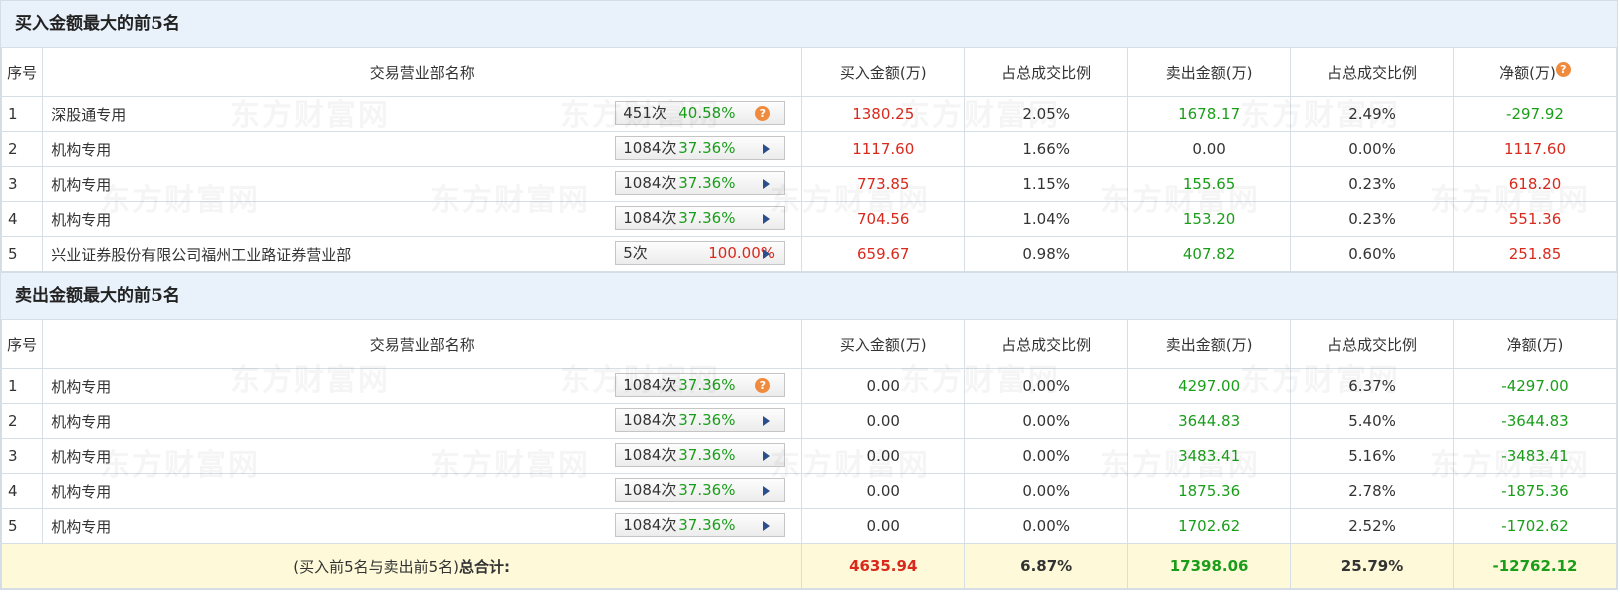  I want to click on sell-ratio: 0.60%, so click(1372, 254).